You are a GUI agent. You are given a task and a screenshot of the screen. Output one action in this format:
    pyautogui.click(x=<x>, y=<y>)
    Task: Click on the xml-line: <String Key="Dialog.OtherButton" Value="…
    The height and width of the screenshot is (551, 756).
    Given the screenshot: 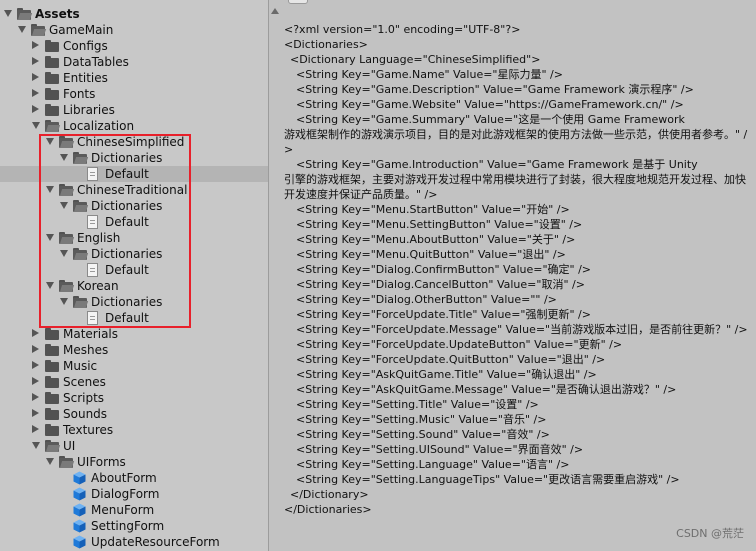 What is the action you would take?
    pyautogui.click(x=426, y=299)
    